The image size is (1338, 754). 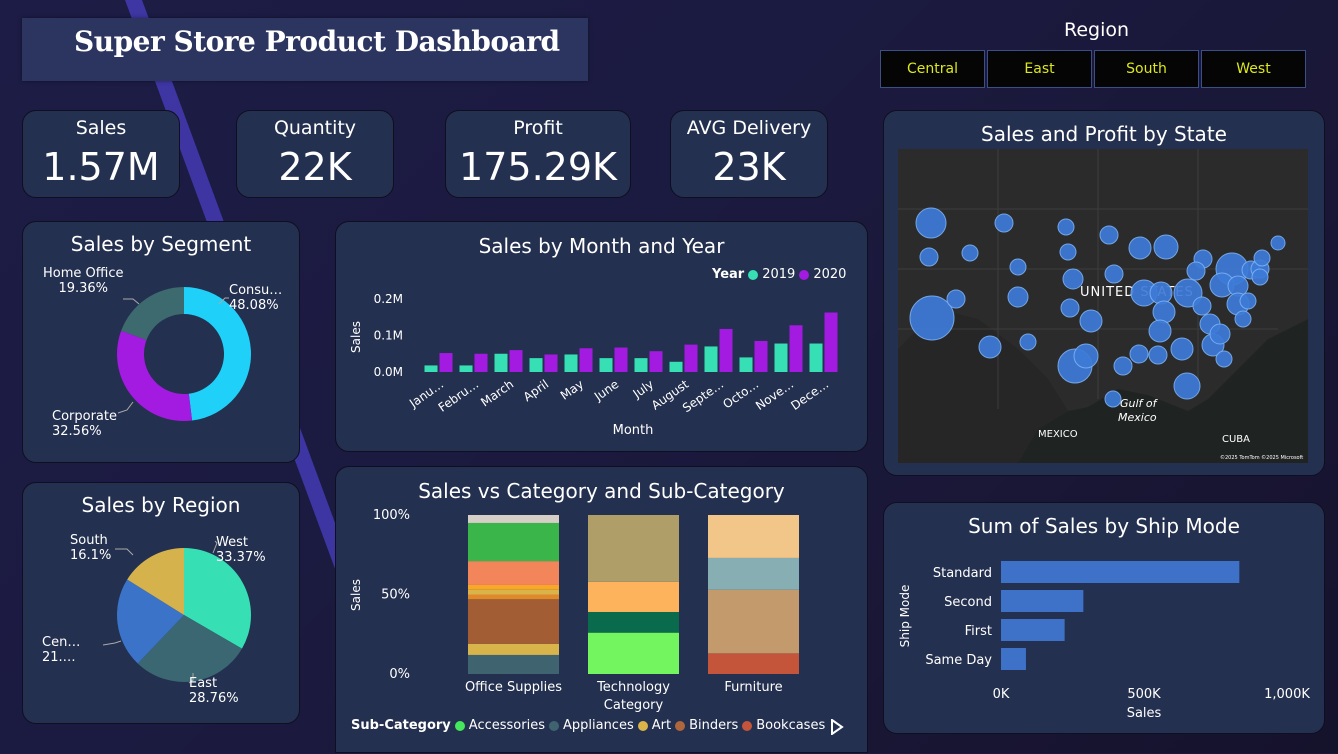 What do you see at coordinates (241, 550) in the screenshot?
I see `region-label-west: West 33.37%` at bounding box center [241, 550].